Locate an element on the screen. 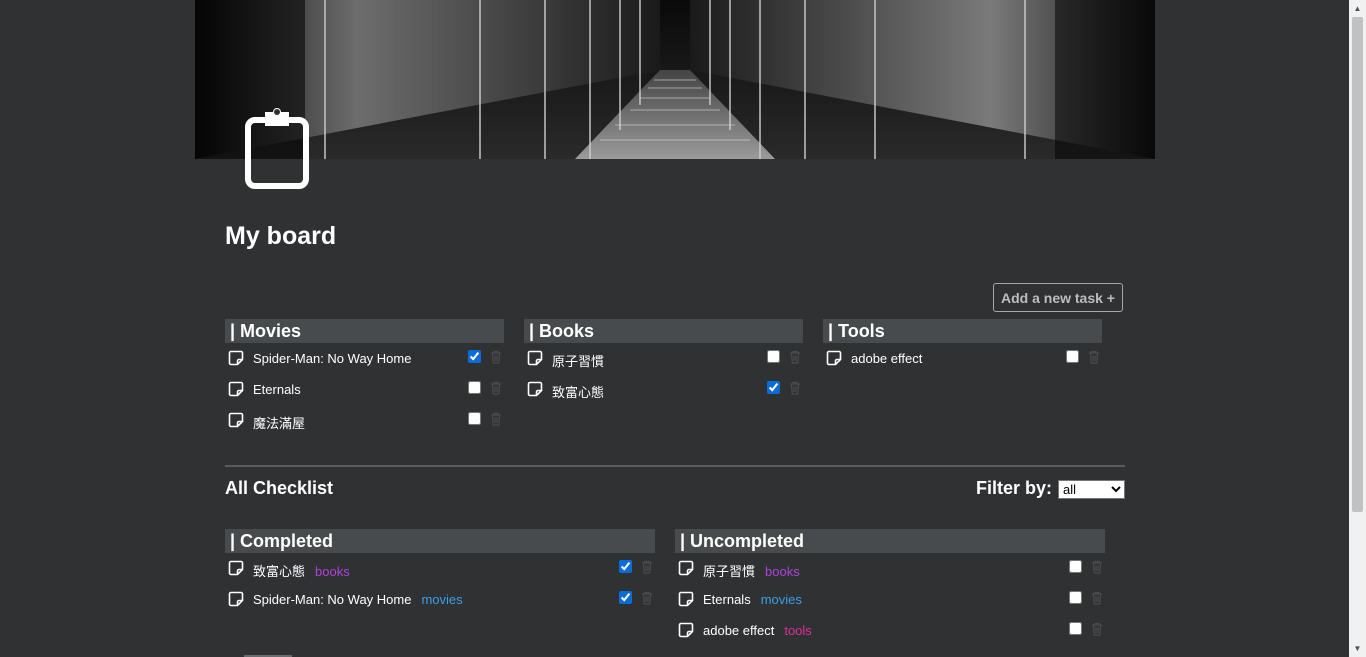  divider is located at coordinates (675, 466).